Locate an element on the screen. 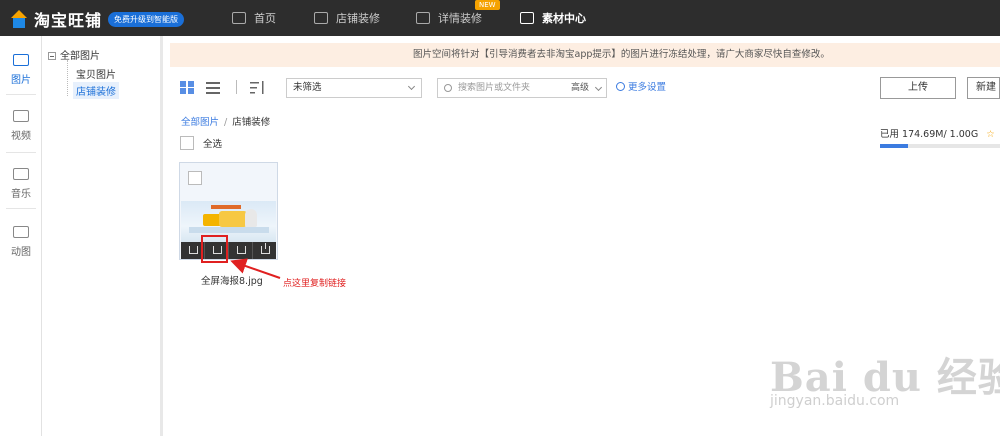  rail-video-label: 视频 is located at coordinates (21, 136).